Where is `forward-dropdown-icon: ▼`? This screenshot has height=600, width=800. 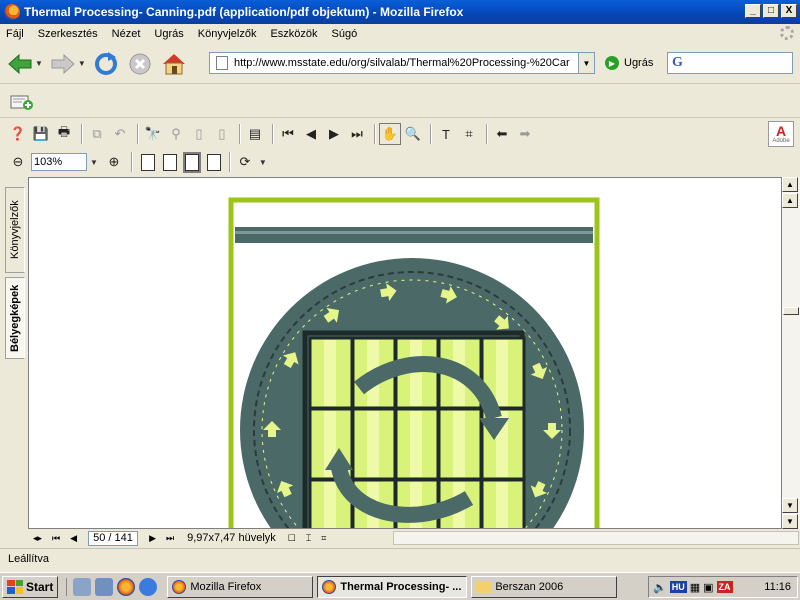 forward-dropdown-icon: ▼ is located at coordinates (82, 63).